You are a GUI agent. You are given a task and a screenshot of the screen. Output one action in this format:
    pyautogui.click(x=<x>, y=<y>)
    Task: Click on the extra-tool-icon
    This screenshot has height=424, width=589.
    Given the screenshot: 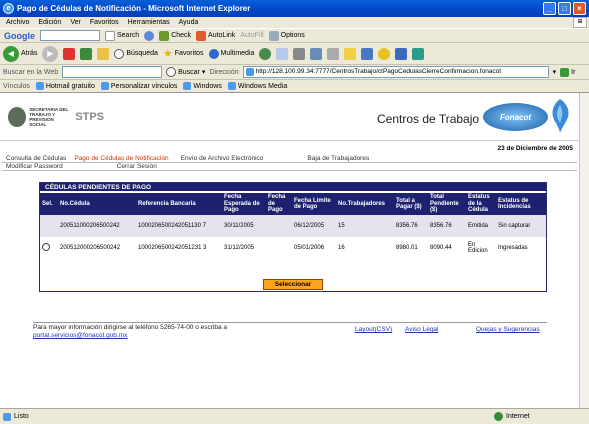 What is the action you would take?
    pyautogui.click(x=418, y=53)
    